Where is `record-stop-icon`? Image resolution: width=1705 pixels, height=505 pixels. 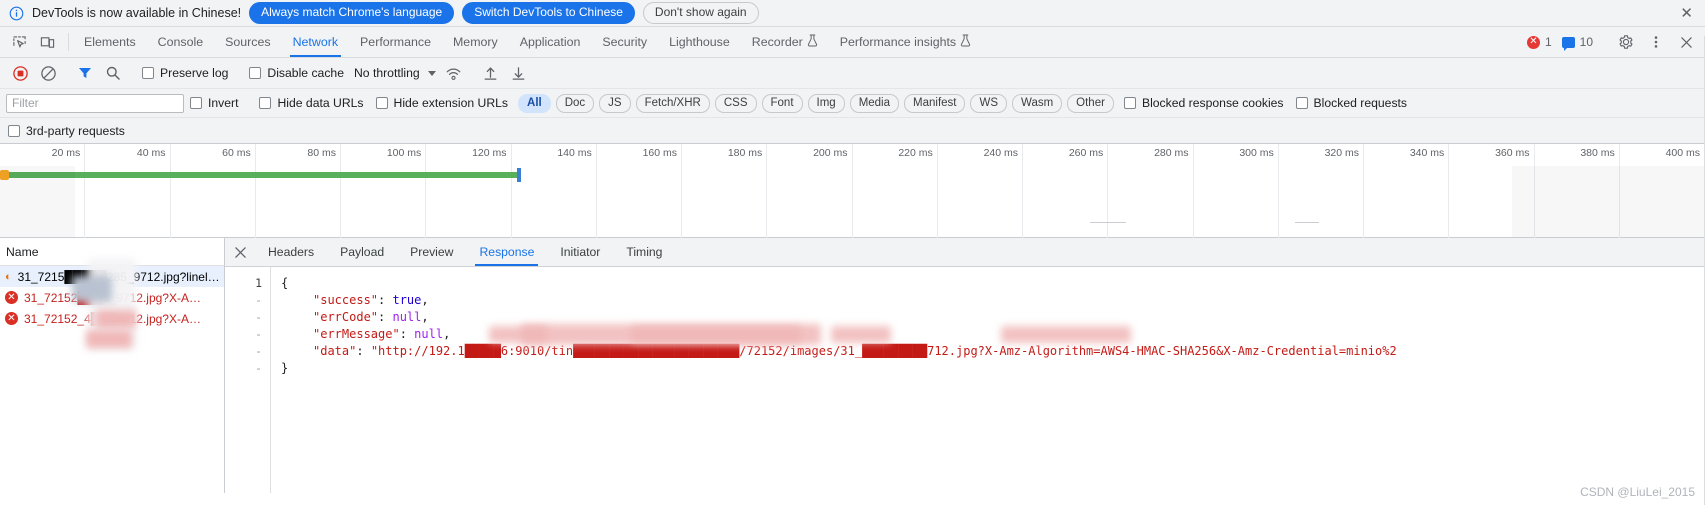
record-stop-icon is located at coordinates (20, 73).